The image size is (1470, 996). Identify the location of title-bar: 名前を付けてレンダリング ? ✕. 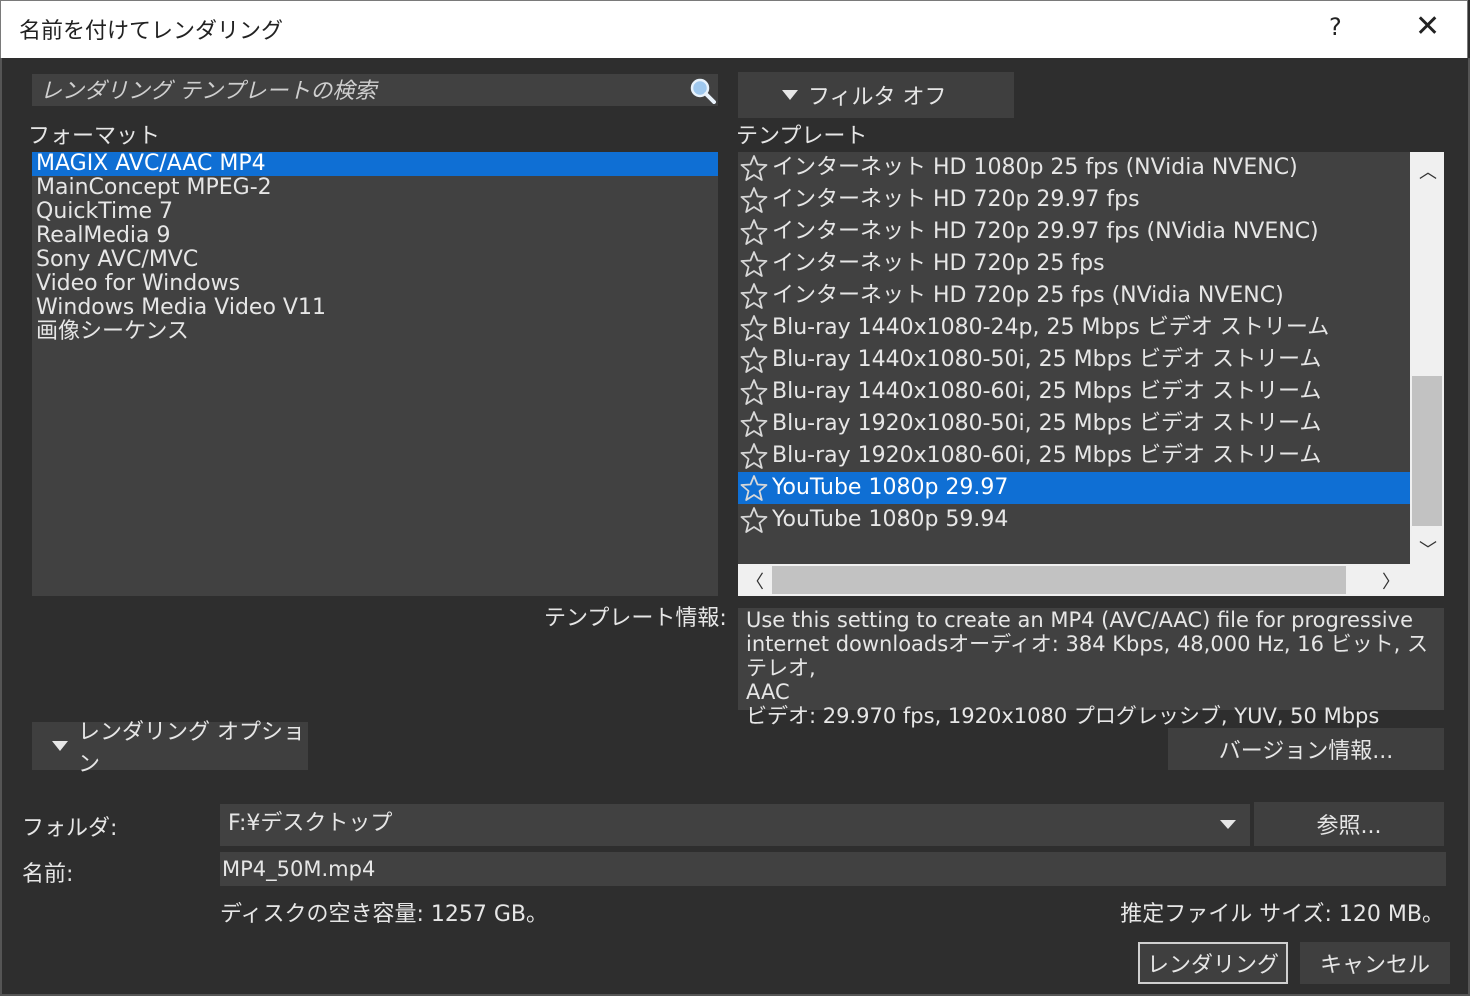
(734, 29).